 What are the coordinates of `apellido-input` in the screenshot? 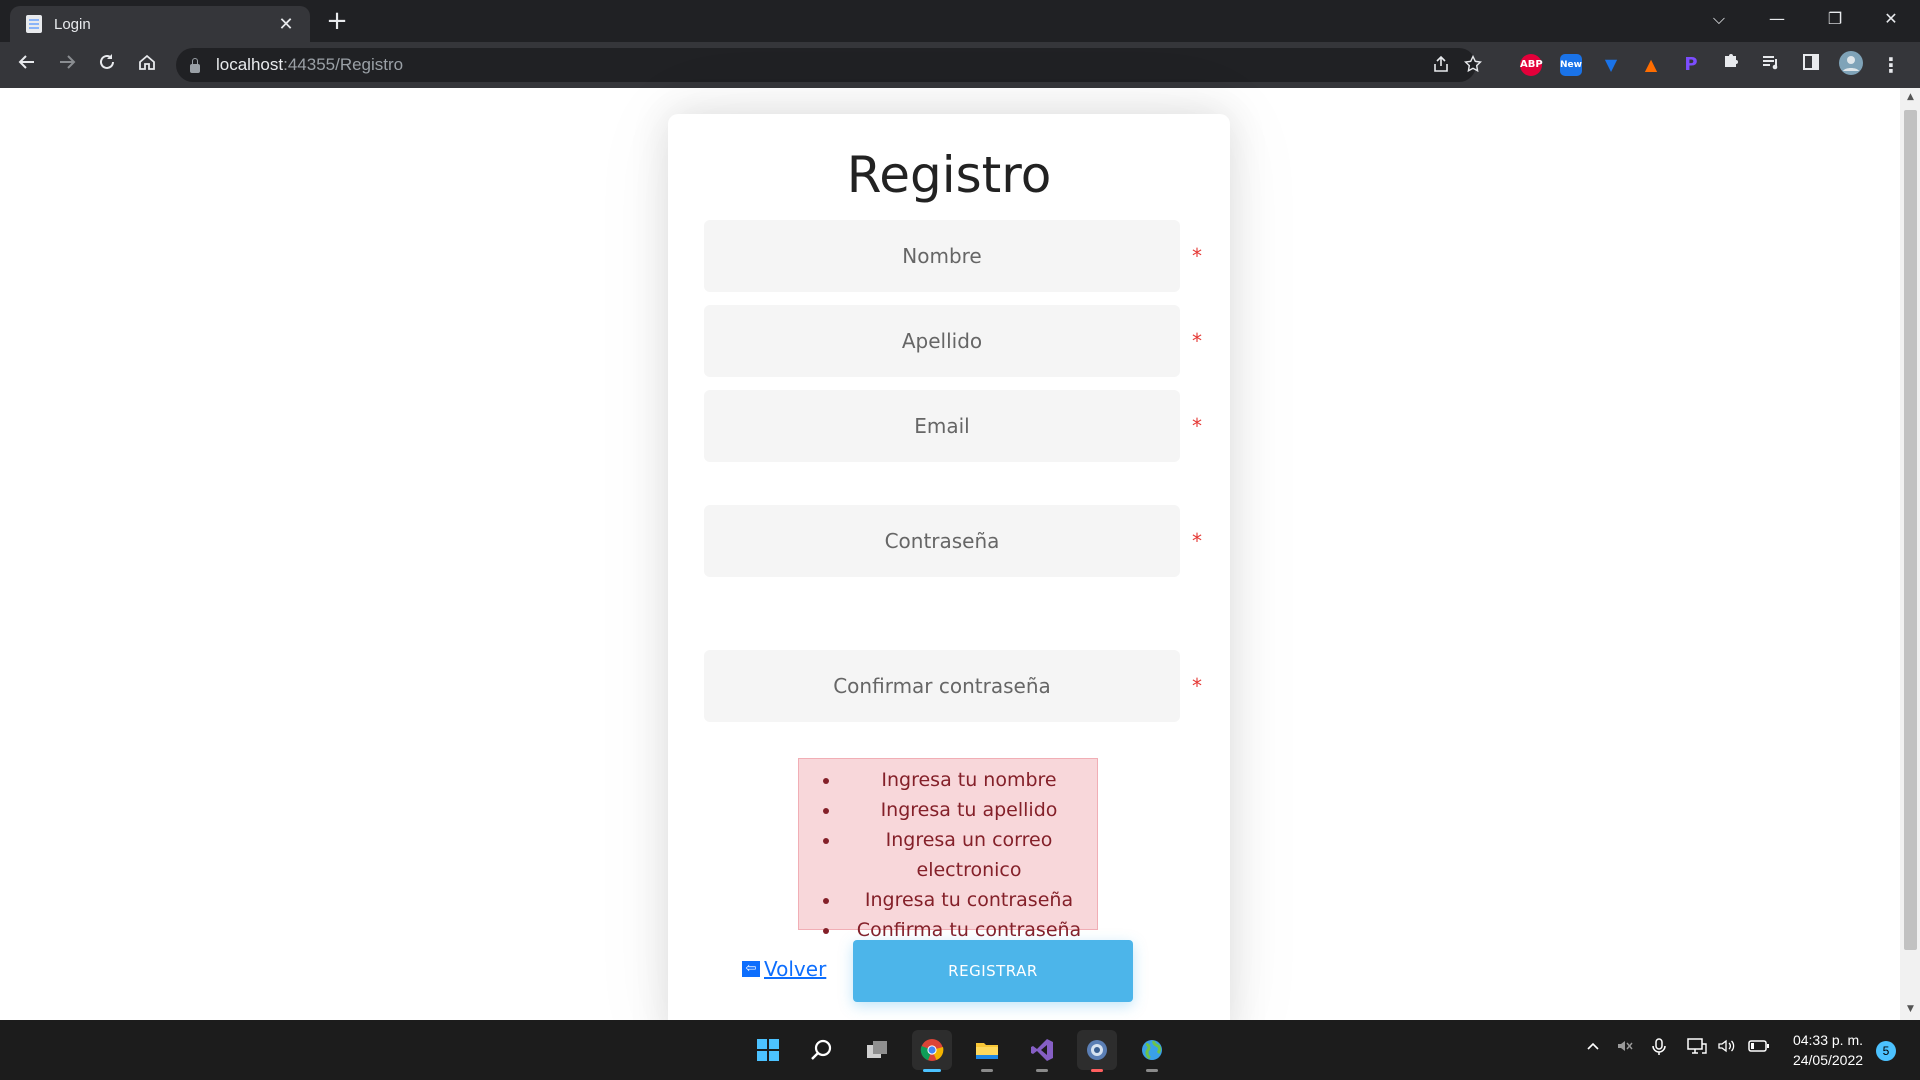 It's located at (942, 341).